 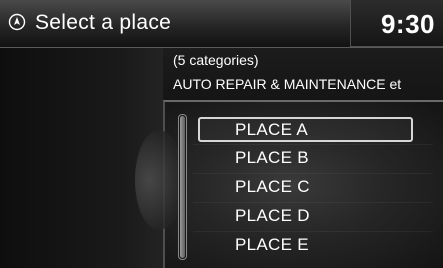 What do you see at coordinates (305, 129) in the screenshot?
I see `list-item-place-a: PLACE A` at bounding box center [305, 129].